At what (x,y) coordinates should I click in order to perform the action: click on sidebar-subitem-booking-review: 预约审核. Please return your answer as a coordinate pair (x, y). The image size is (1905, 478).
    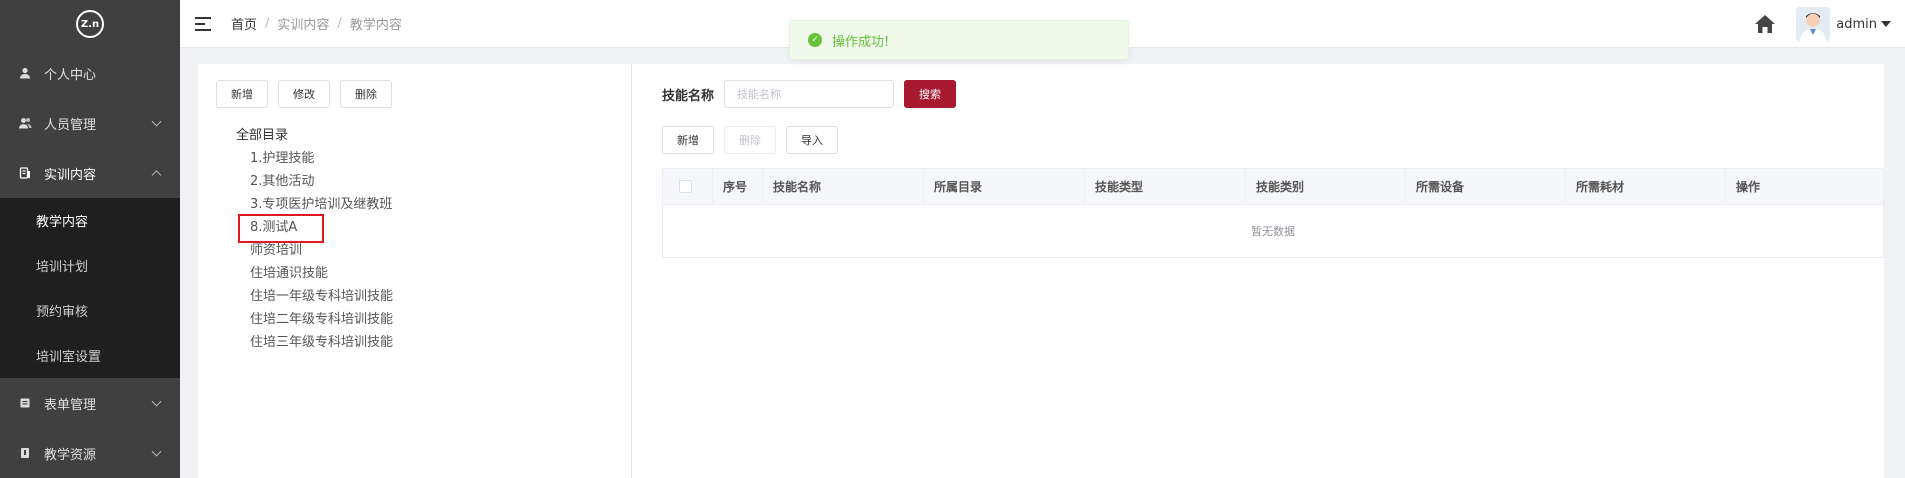
    Looking at the image, I should click on (90, 310).